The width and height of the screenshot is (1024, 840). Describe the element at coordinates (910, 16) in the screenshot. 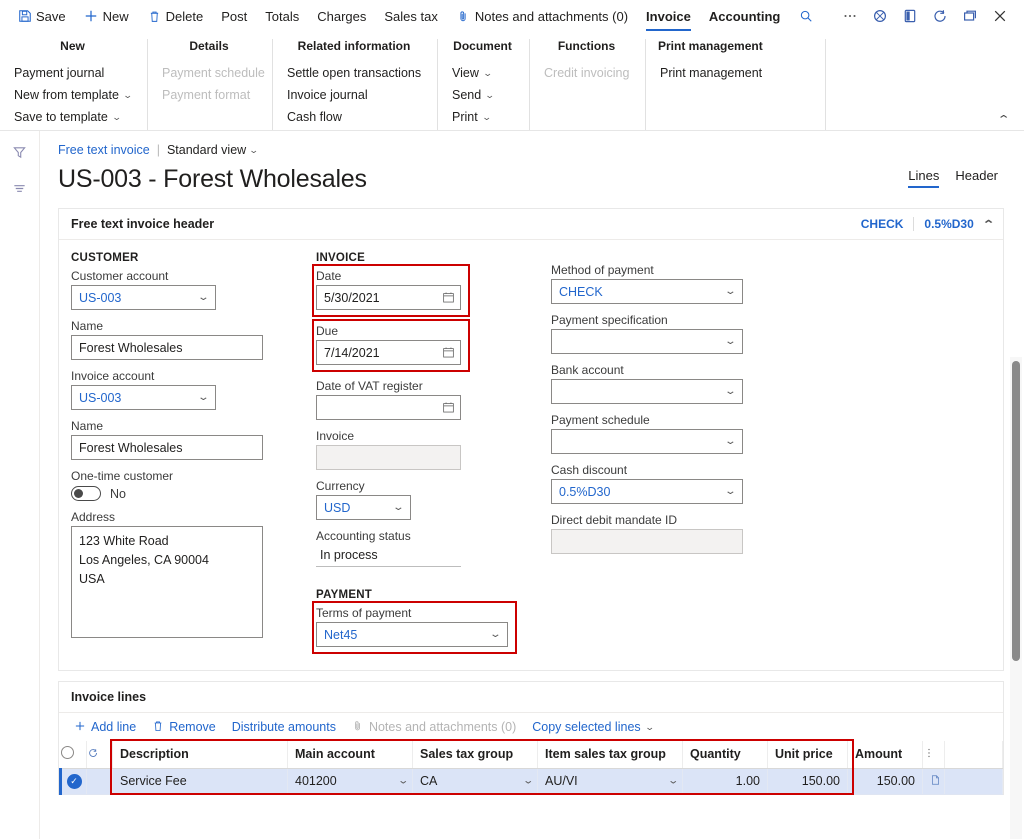

I see `help-icon` at that location.